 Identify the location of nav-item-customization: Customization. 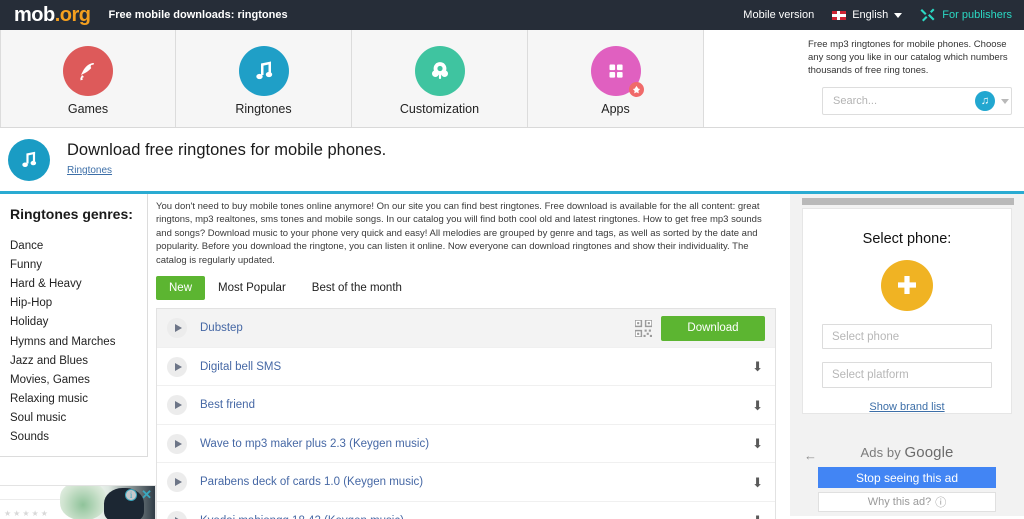
(440, 78).